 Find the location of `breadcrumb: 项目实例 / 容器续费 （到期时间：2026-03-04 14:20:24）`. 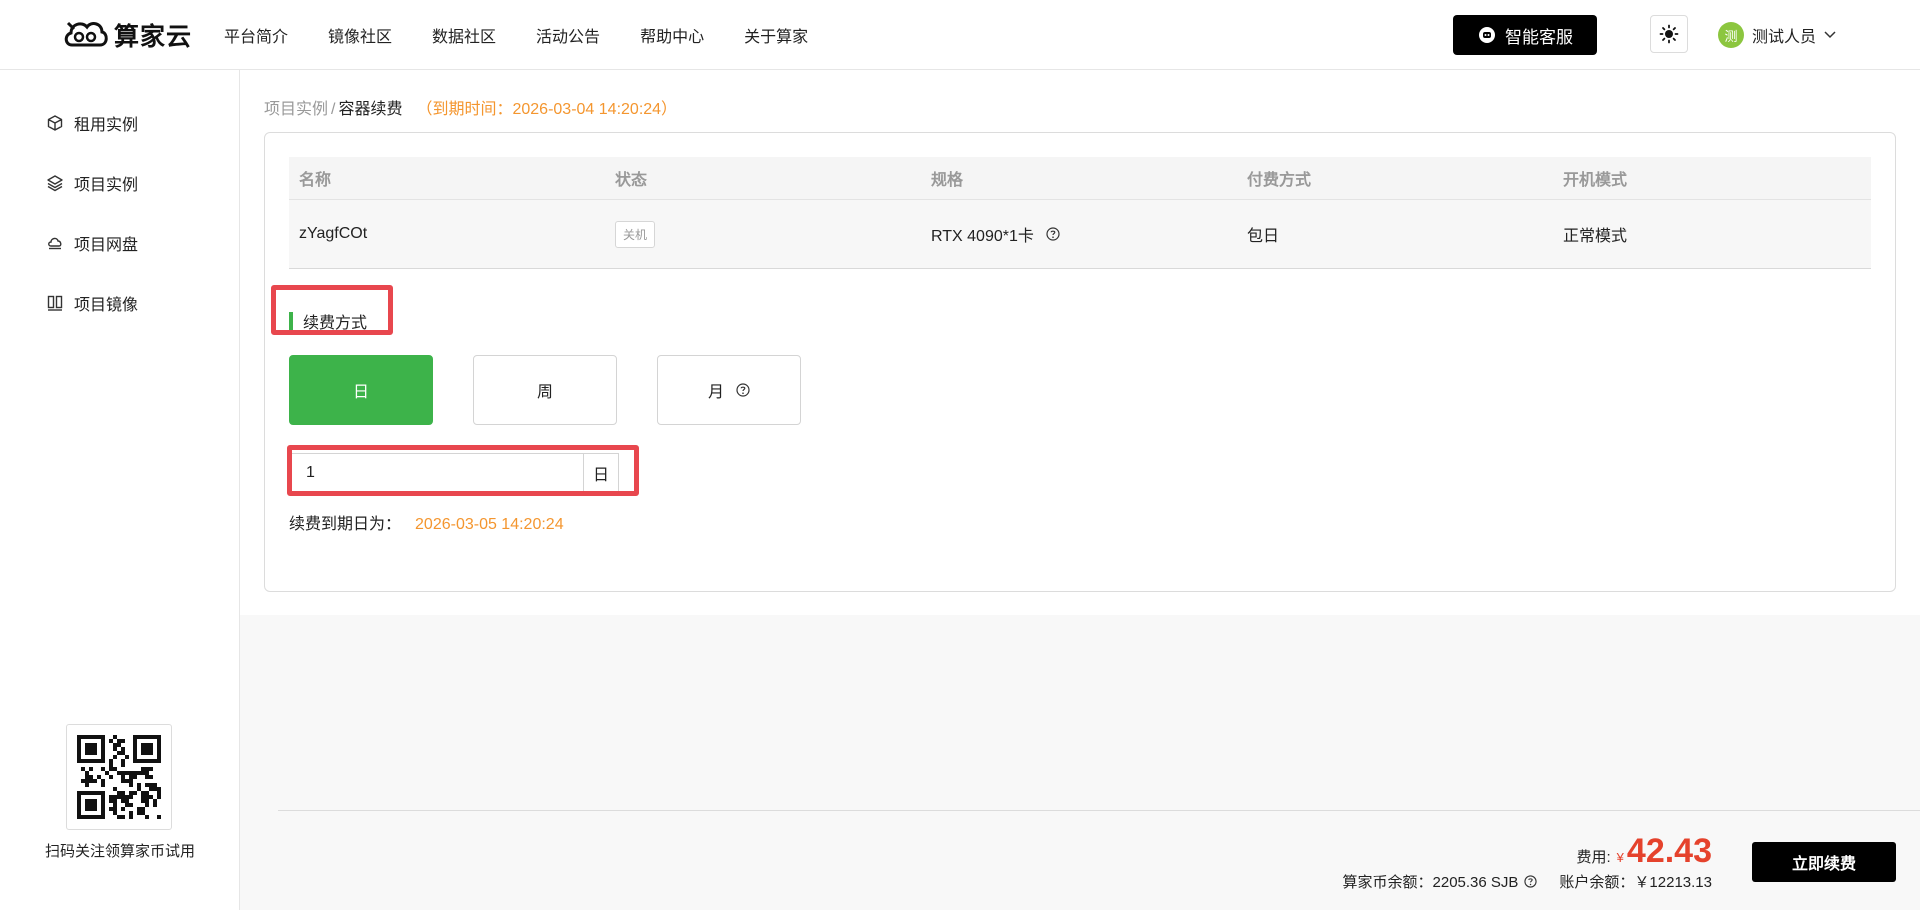

breadcrumb: 项目实例 / 容器续费 （到期时间：2026-03-04 14:20:24） is located at coordinates (470, 107).